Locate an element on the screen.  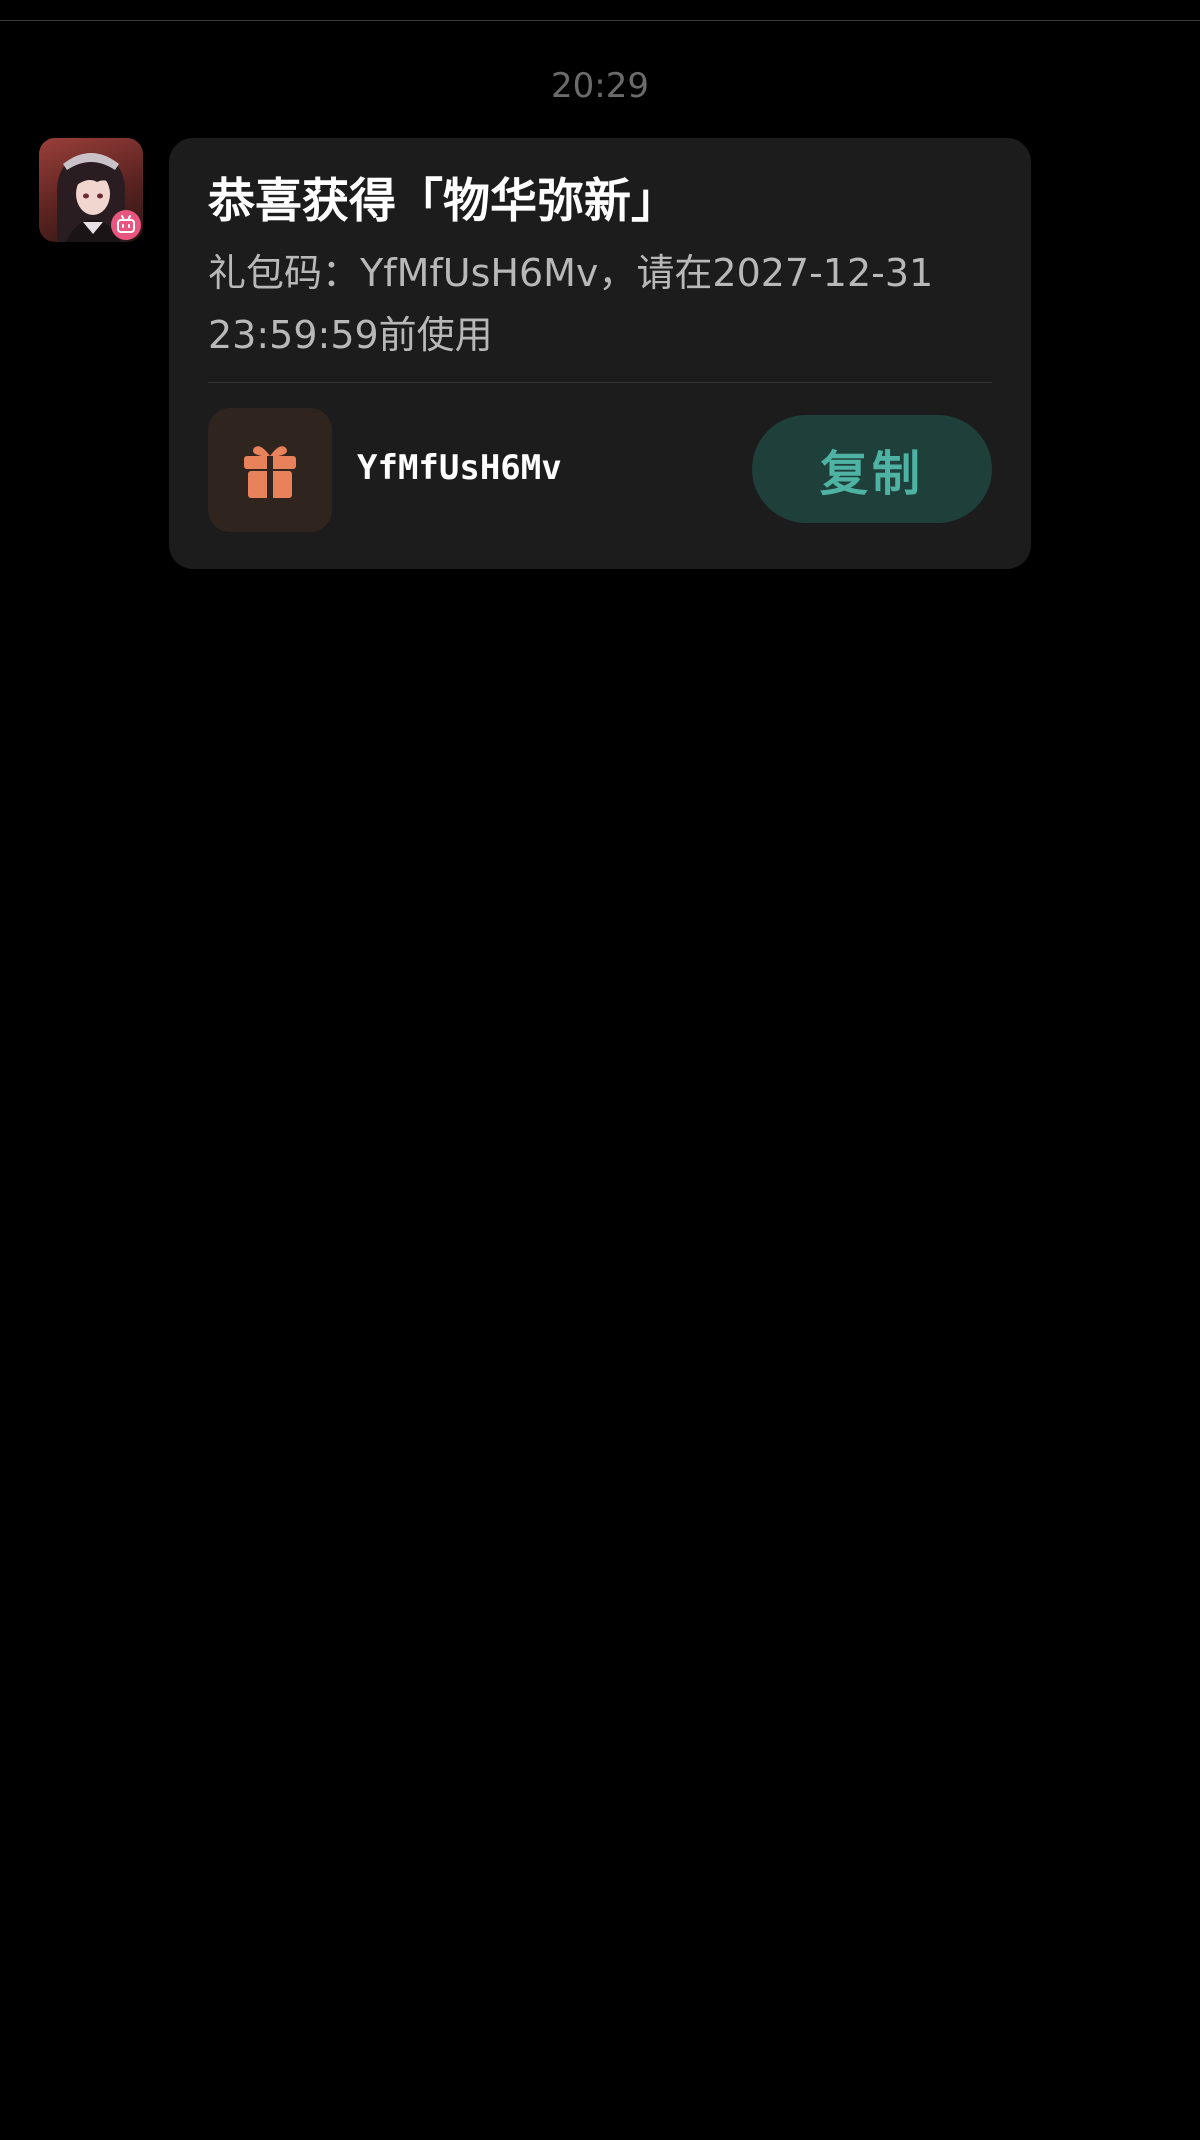
gift-icon is located at coordinates (270, 472).